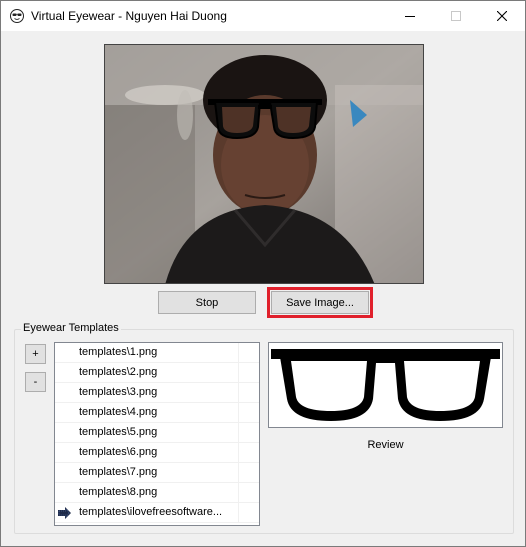  What do you see at coordinates (118, 372) in the screenshot?
I see `list-item-label: templates\2.png` at bounding box center [118, 372].